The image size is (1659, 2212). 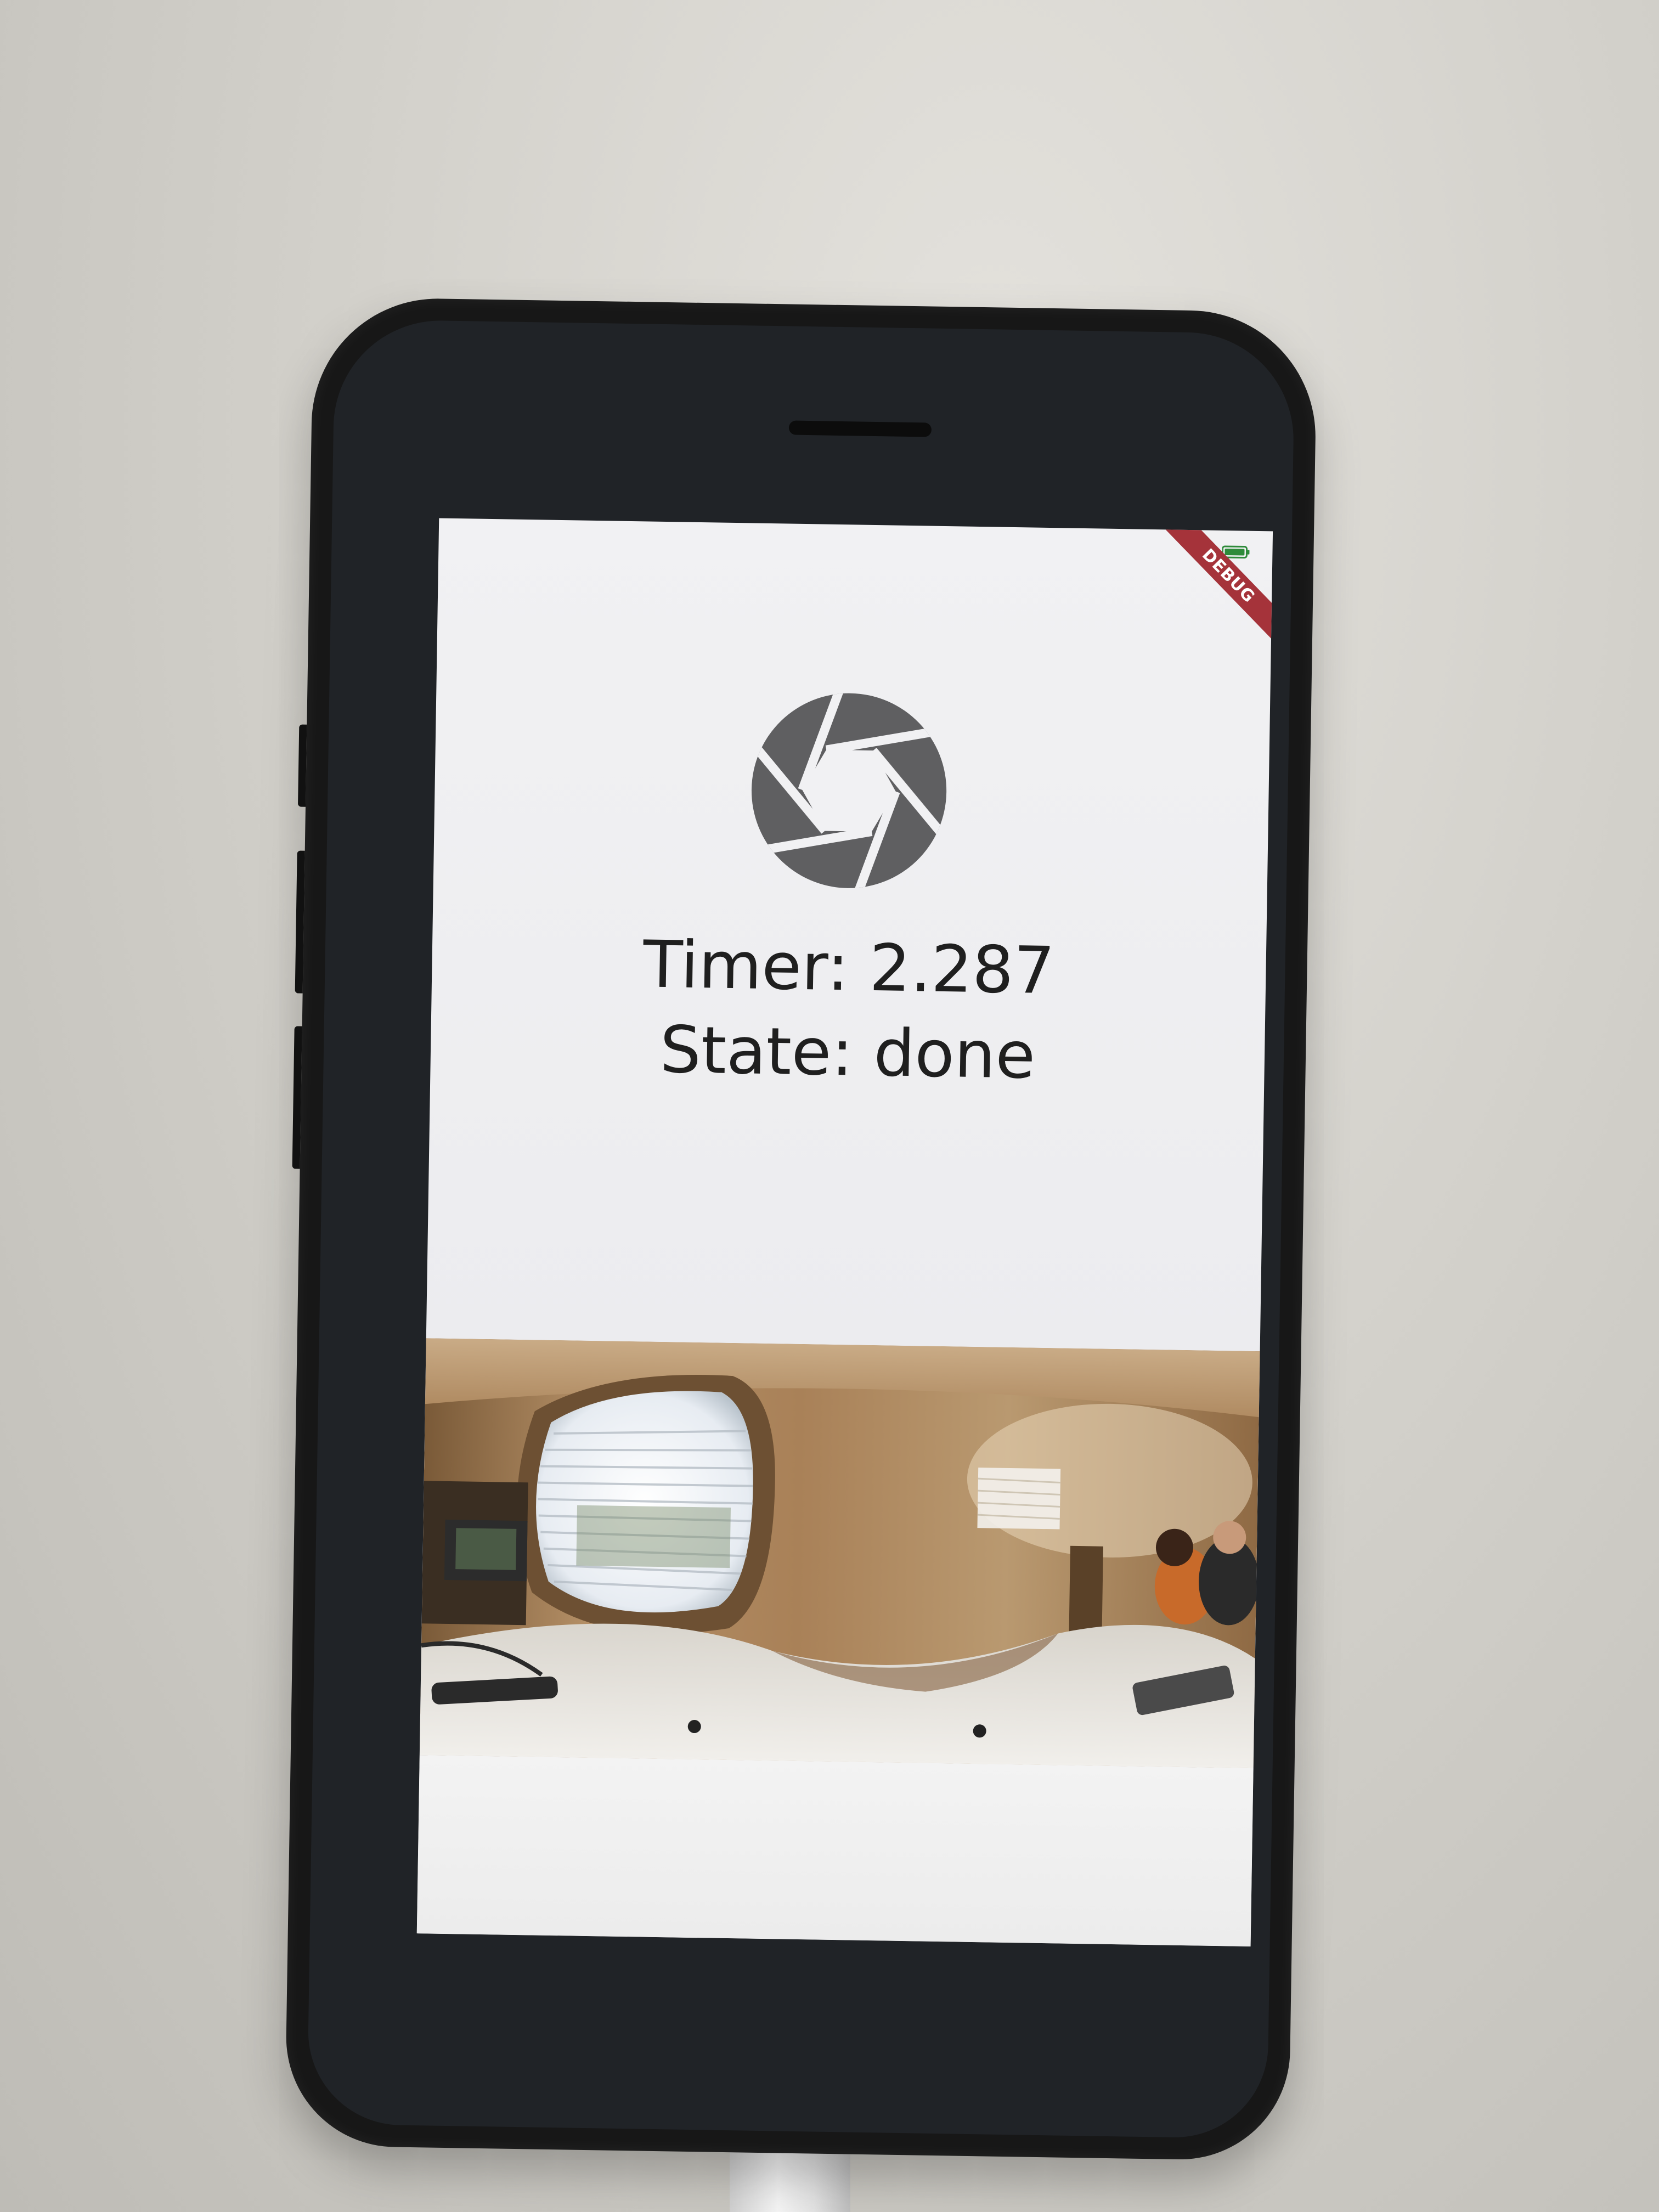 What do you see at coordinates (297, 1097) in the screenshot?
I see `volume-down-button` at bounding box center [297, 1097].